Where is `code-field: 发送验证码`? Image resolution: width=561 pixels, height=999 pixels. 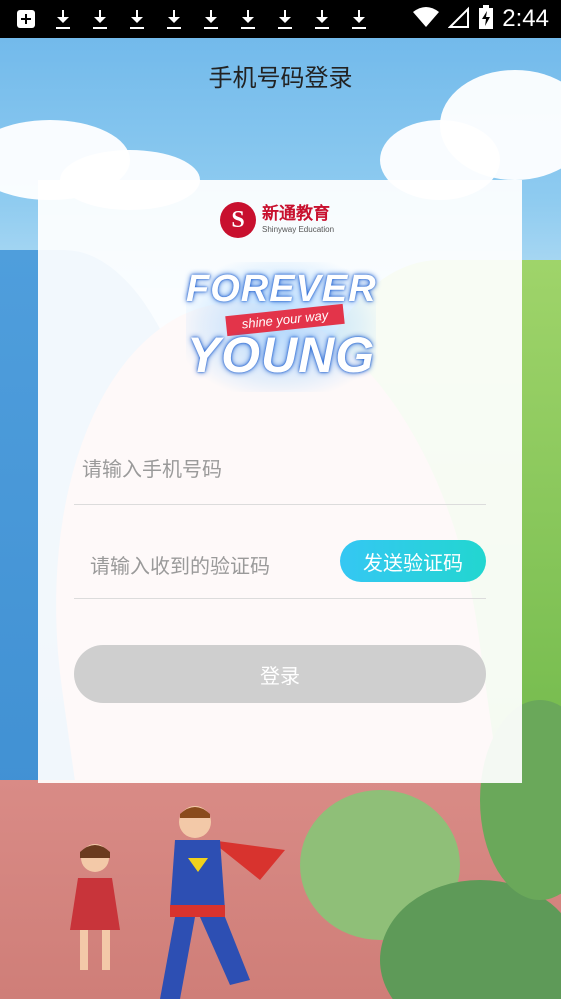 code-field: 发送验证码 is located at coordinates (280, 566).